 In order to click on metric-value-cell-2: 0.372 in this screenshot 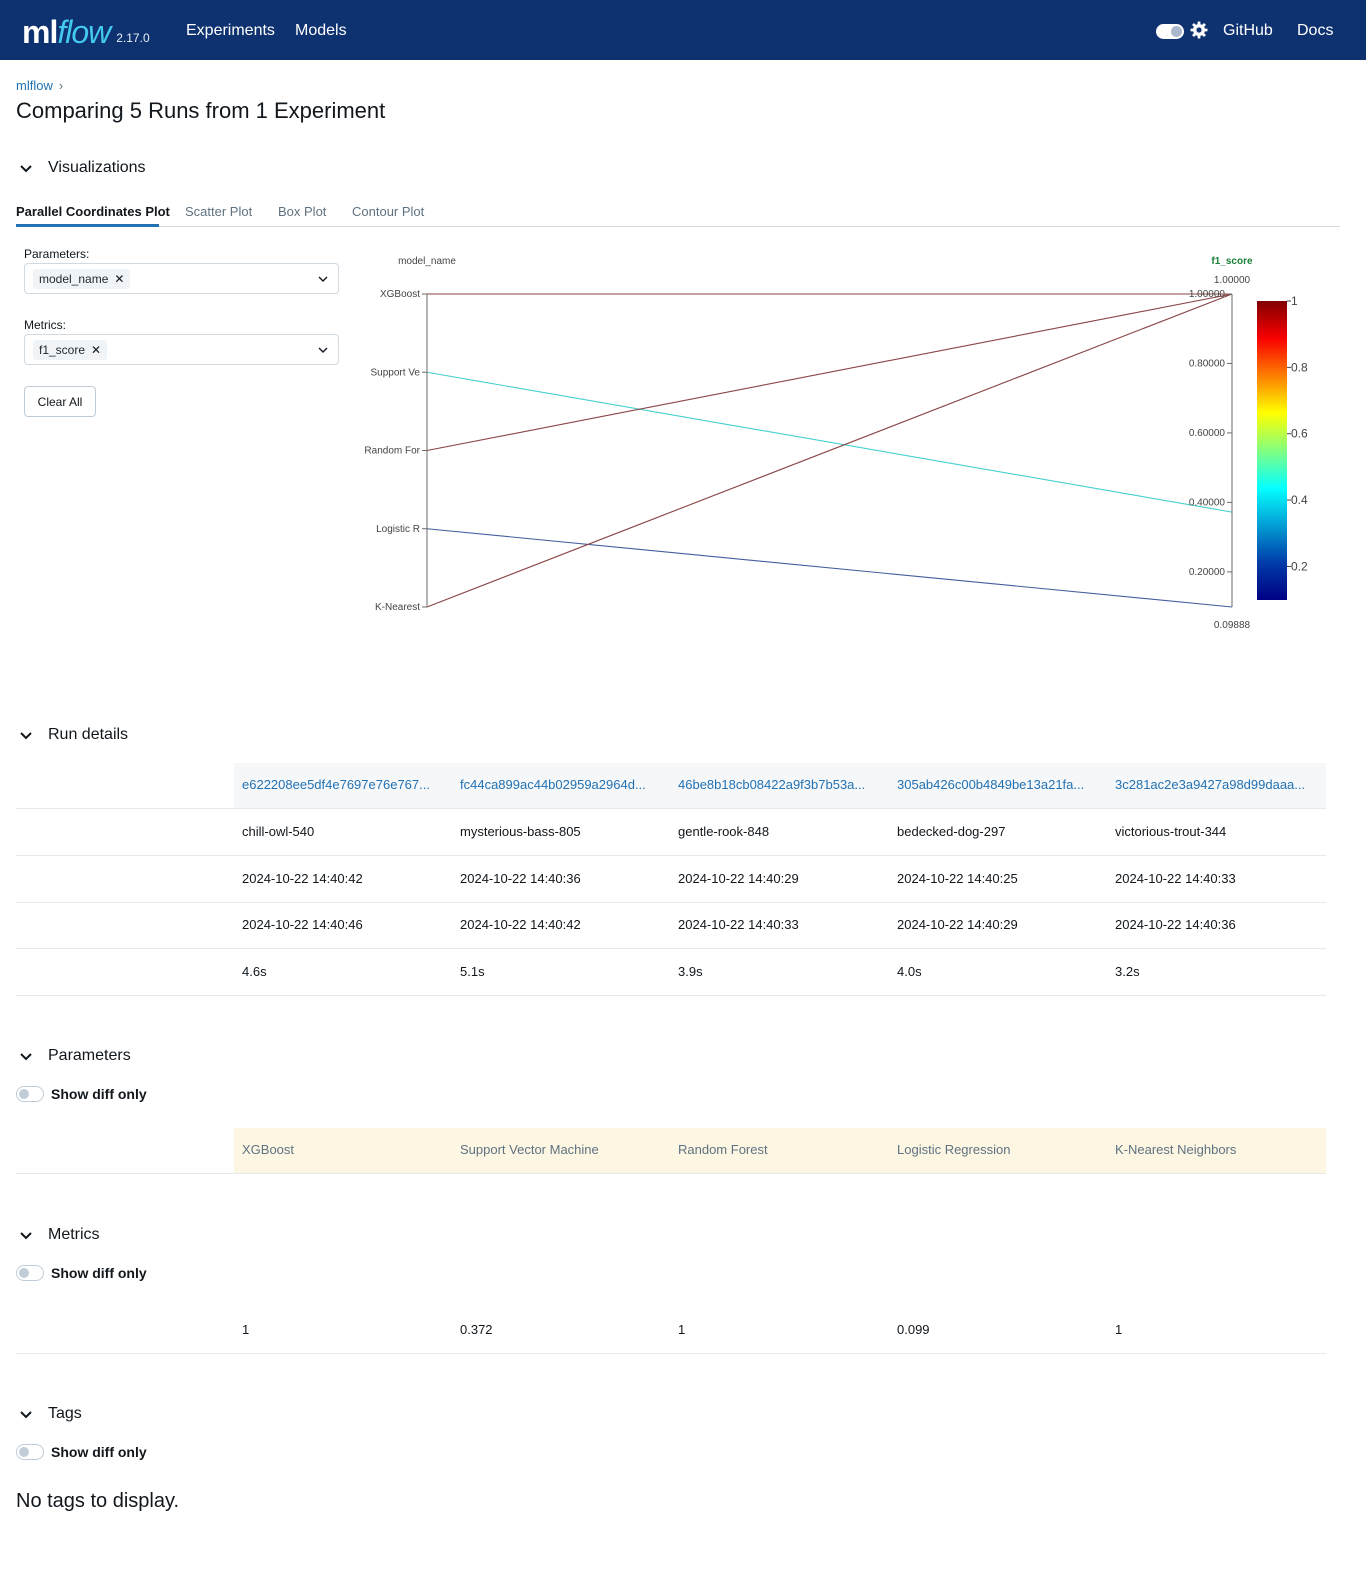, I will do `click(476, 1329)`.